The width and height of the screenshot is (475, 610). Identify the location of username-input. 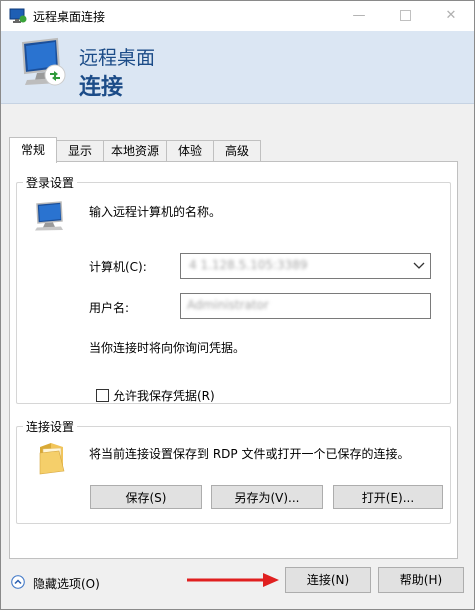
(302, 305).